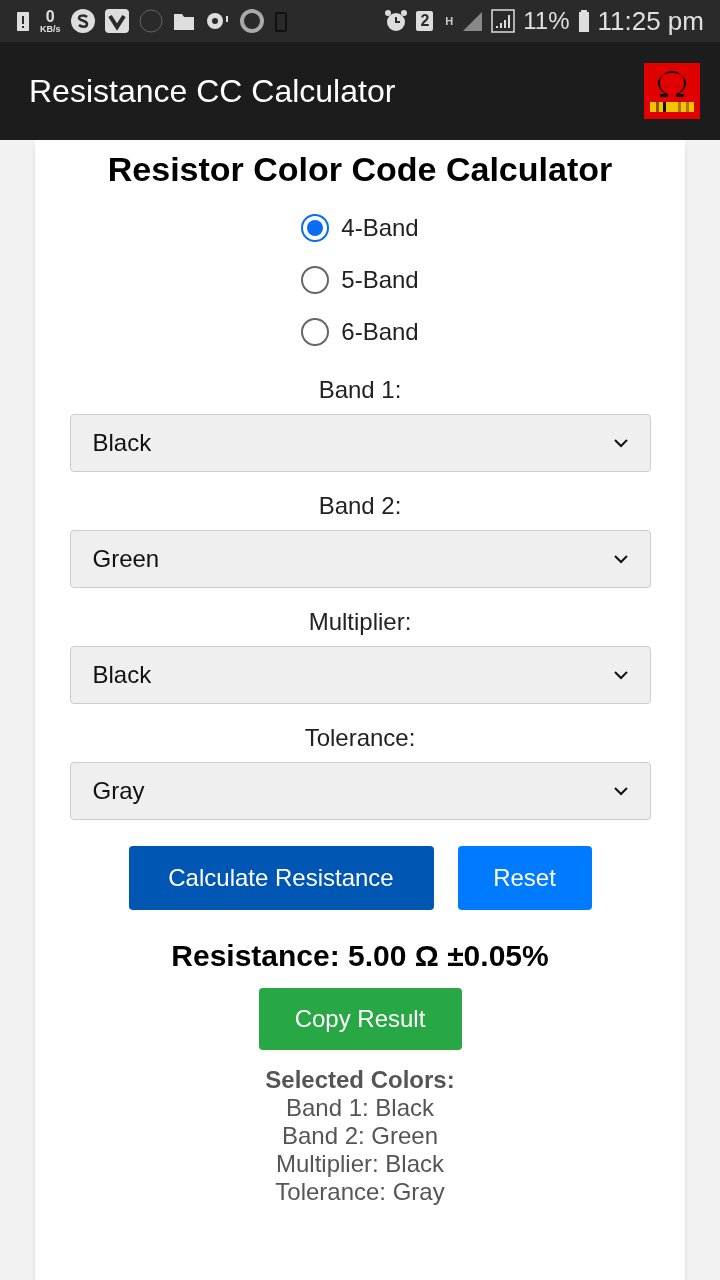 The height and width of the screenshot is (1280, 720). Describe the element at coordinates (216, 21) in the screenshot. I see `disc-icon` at that location.